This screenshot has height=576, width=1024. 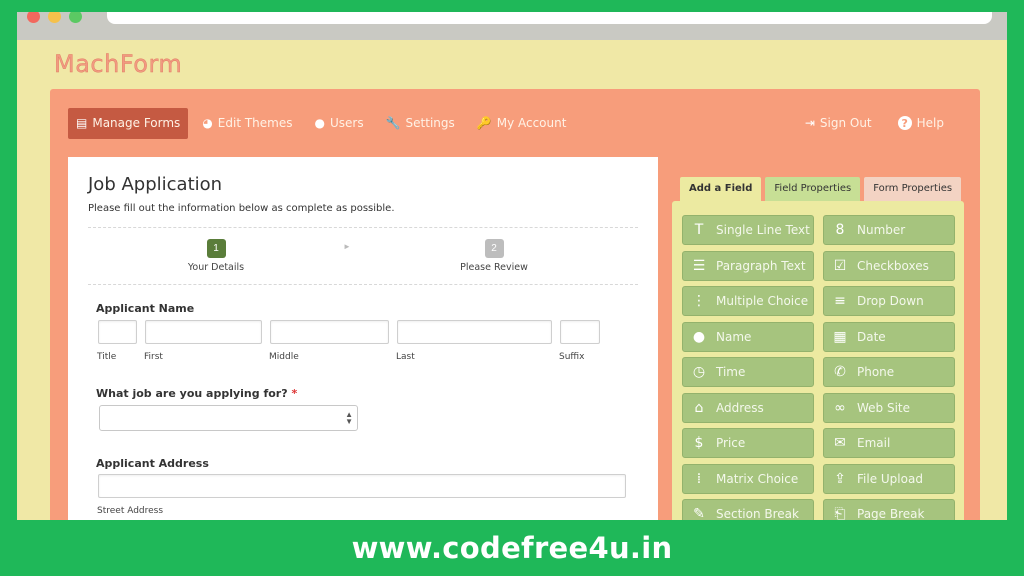 What do you see at coordinates (405, 357) in the screenshot?
I see `sublabel-last: Last` at bounding box center [405, 357].